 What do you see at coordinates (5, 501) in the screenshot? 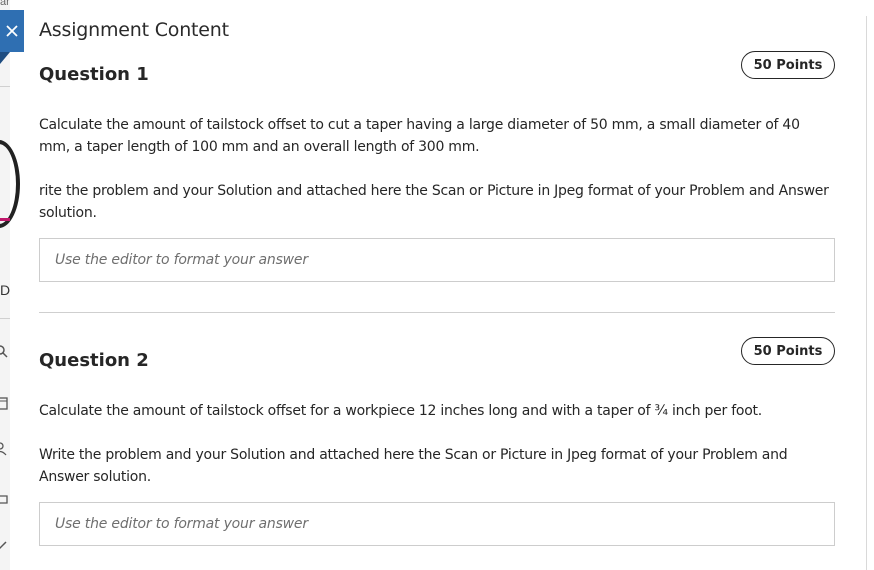
I see `message-icon` at bounding box center [5, 501].